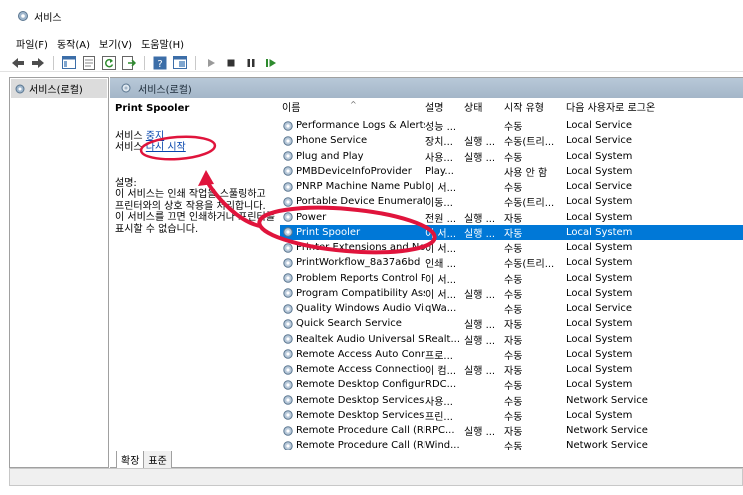 The image size is (743, 495). I want to click on service-name: Quick Search Service, so click(352, 324).